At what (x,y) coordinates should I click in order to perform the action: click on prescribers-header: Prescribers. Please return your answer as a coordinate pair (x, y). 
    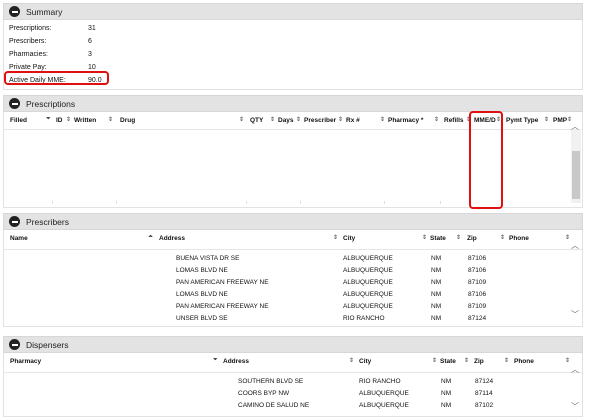
    Looking at the image, I should click on (293, 221).